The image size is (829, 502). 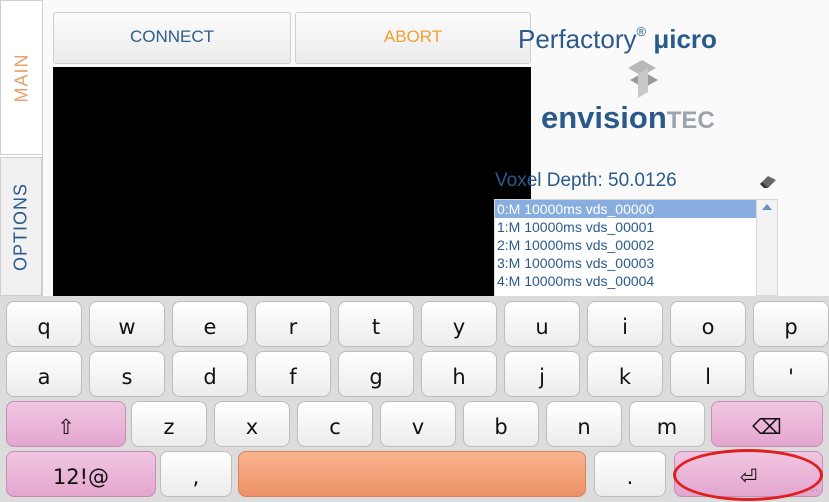 I want to click on brand-word-tec: TEC, so click(x=690, y=120).